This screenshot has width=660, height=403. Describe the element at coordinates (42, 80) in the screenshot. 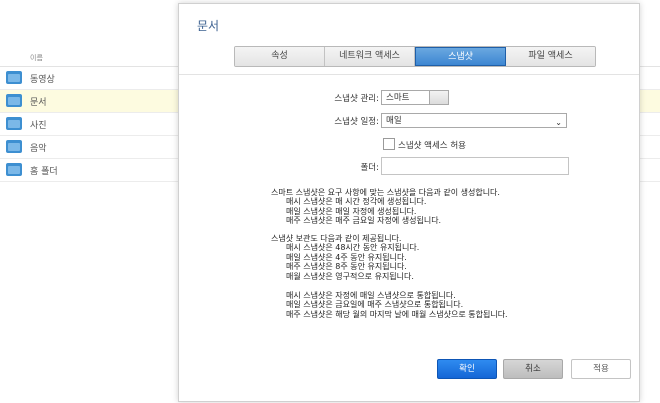

I see `share-label: 동영상` at that location.